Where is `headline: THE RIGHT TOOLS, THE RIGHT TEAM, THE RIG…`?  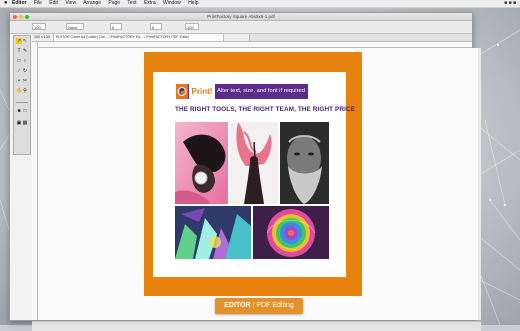
headline: THE RIGHT TOOLS, THE RIGHT TEAM, THE RIG… is located at coordinates (270, 110).